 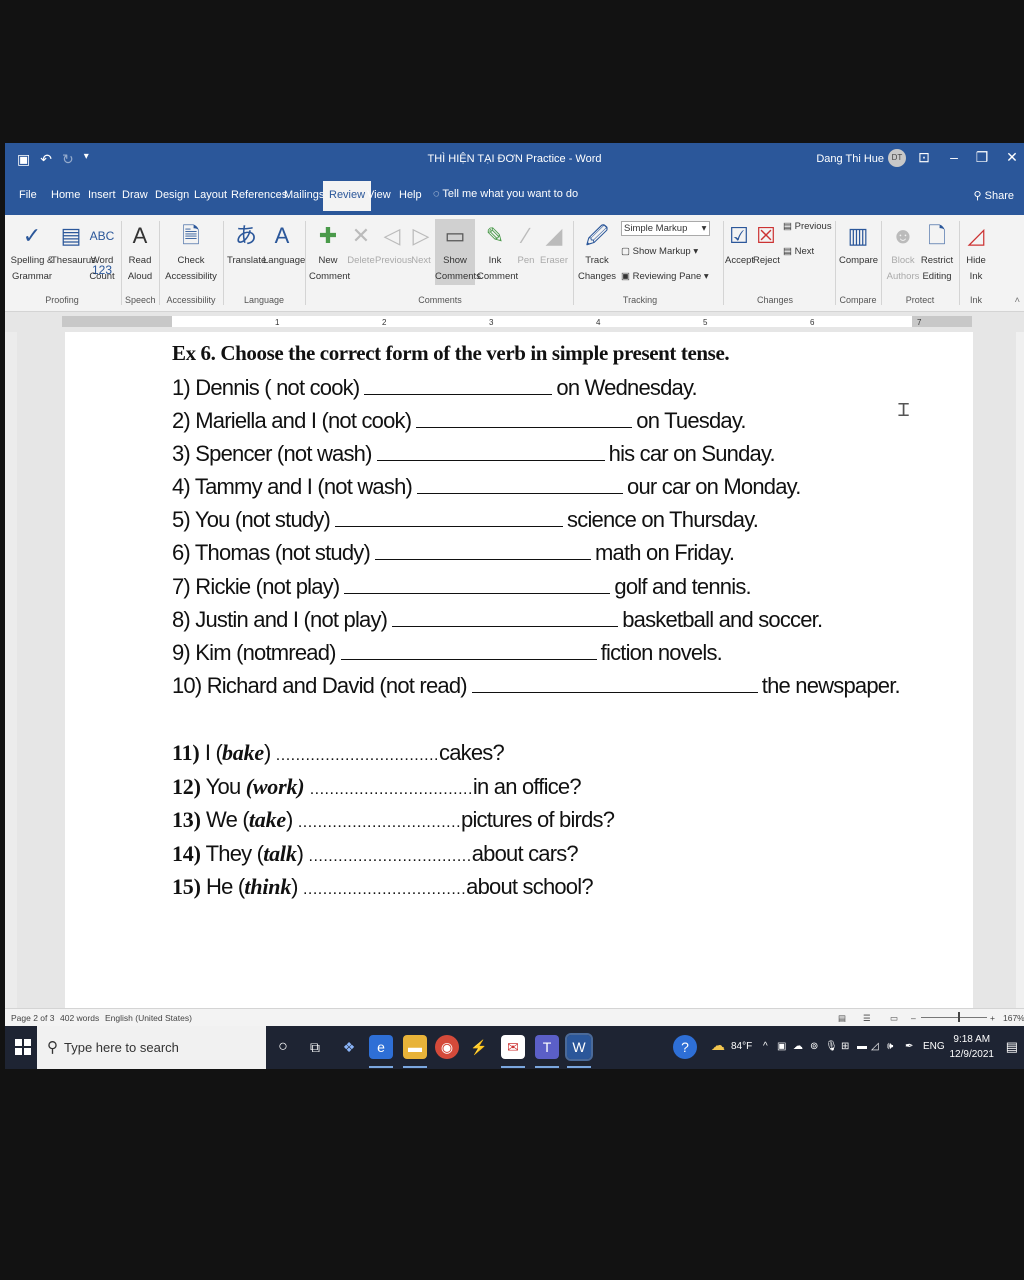 What do you see at coordinates (102, 195) in the screenshot?
I see `tab-insert: Insert` at bounding box center [102, 195].